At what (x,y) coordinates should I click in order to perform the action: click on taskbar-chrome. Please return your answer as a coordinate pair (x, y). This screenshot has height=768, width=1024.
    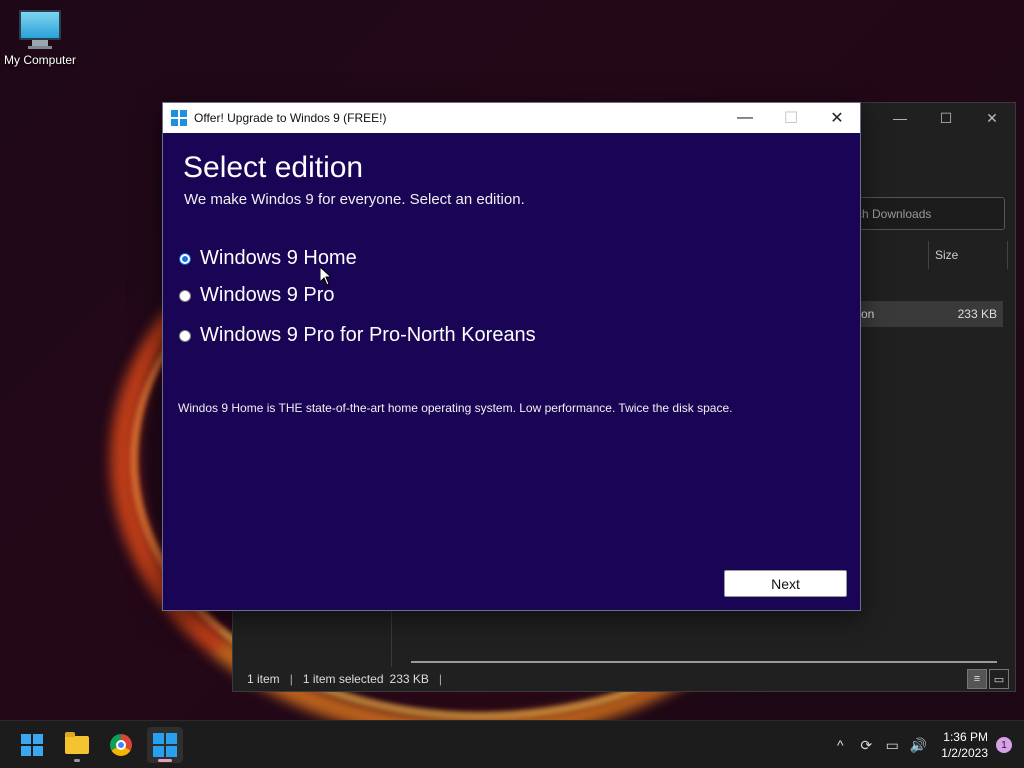
    Looking at the image, I should click on (121, 745).